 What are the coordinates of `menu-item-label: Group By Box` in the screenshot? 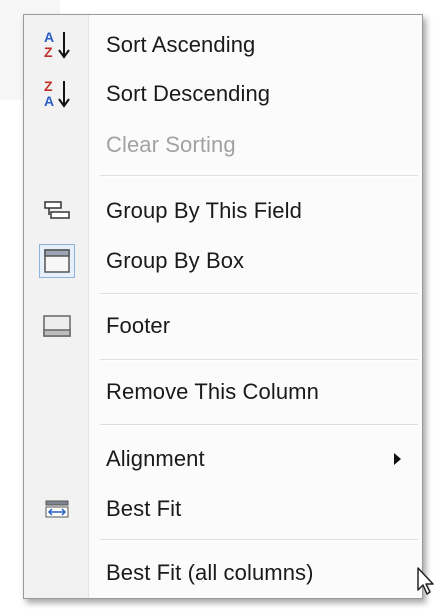 It's located at (175, 260).